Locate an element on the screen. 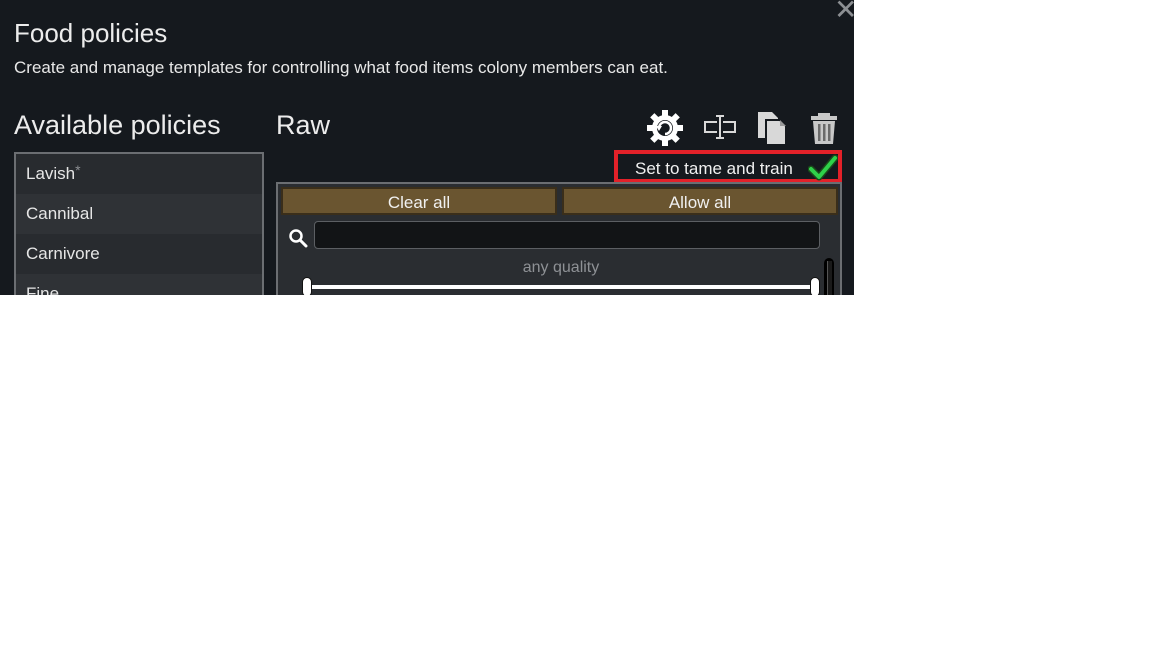 This screenshot has height=648, width=1152. trash-icon is located at coordinates (824, 128).